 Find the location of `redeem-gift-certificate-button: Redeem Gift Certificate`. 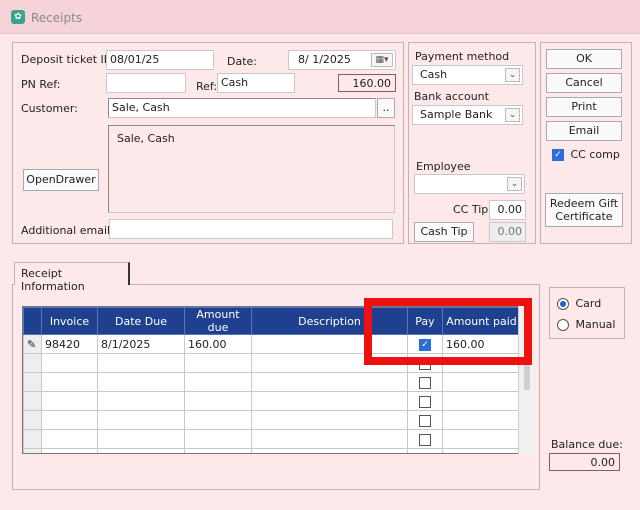

redeem-gift-certificate-button: Redeem Gift Certificate is located at coordinates (584, 210).